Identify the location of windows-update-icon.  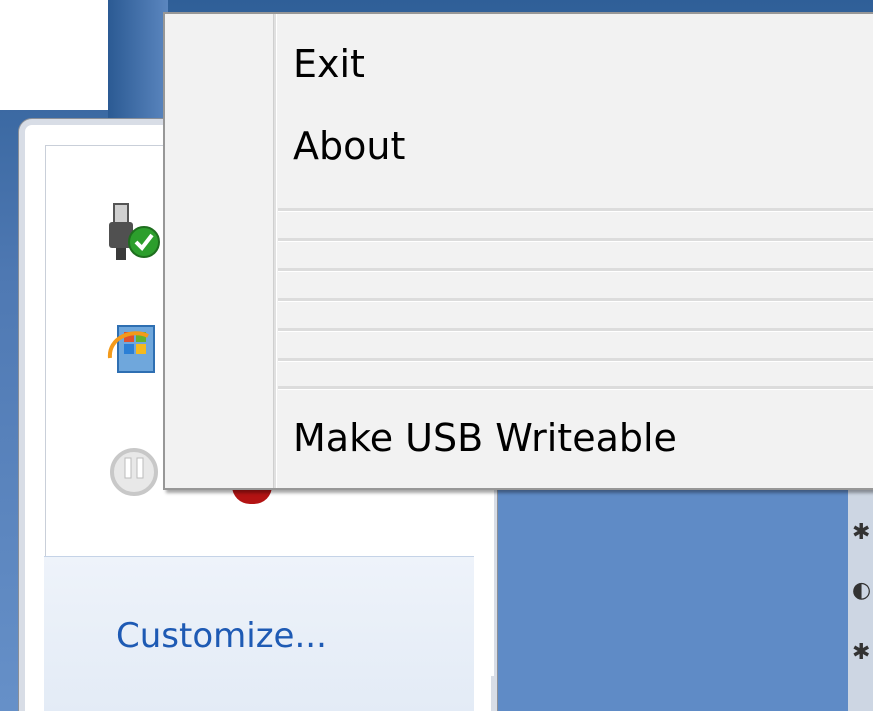
(132, 350).